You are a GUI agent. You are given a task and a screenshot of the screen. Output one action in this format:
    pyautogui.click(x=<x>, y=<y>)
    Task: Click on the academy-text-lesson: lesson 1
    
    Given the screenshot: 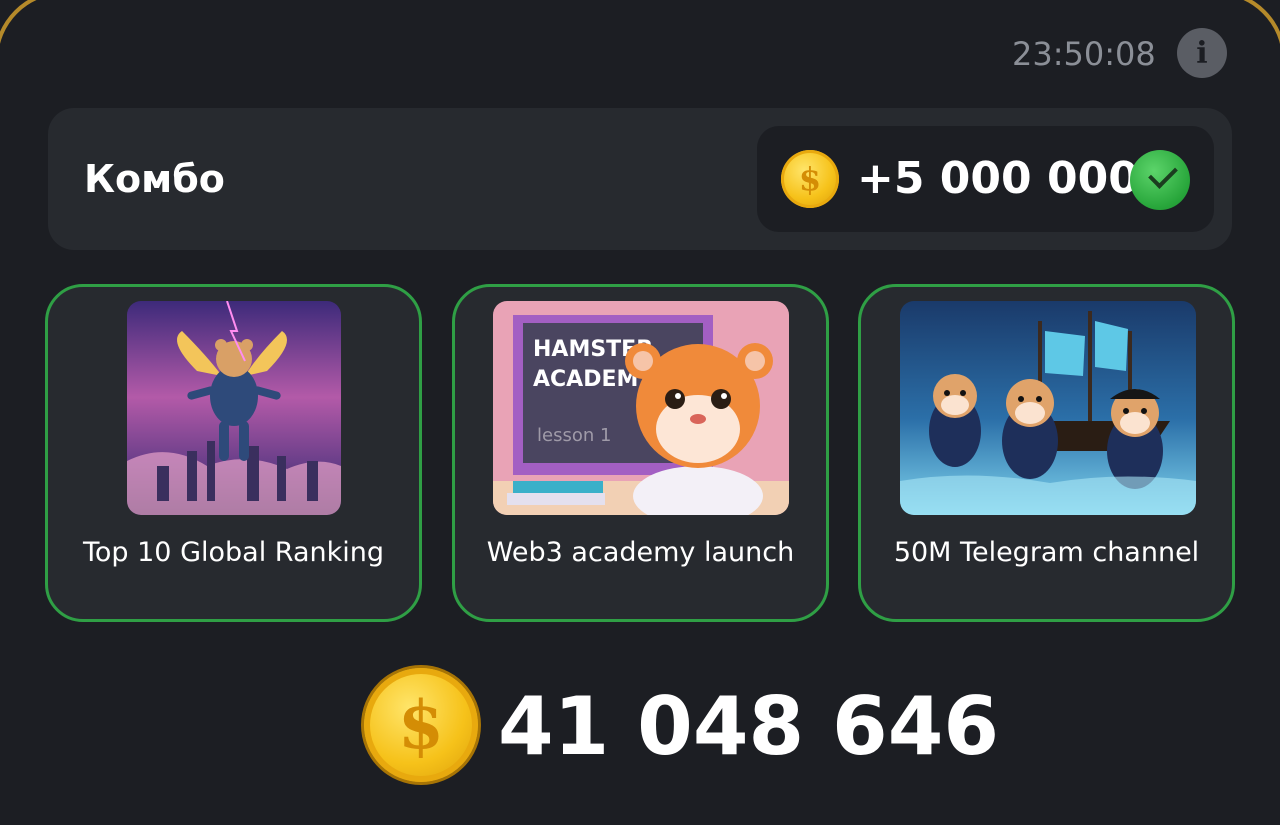 What is the action you would take?
    pyautogui.click(x=574, y=435)
    